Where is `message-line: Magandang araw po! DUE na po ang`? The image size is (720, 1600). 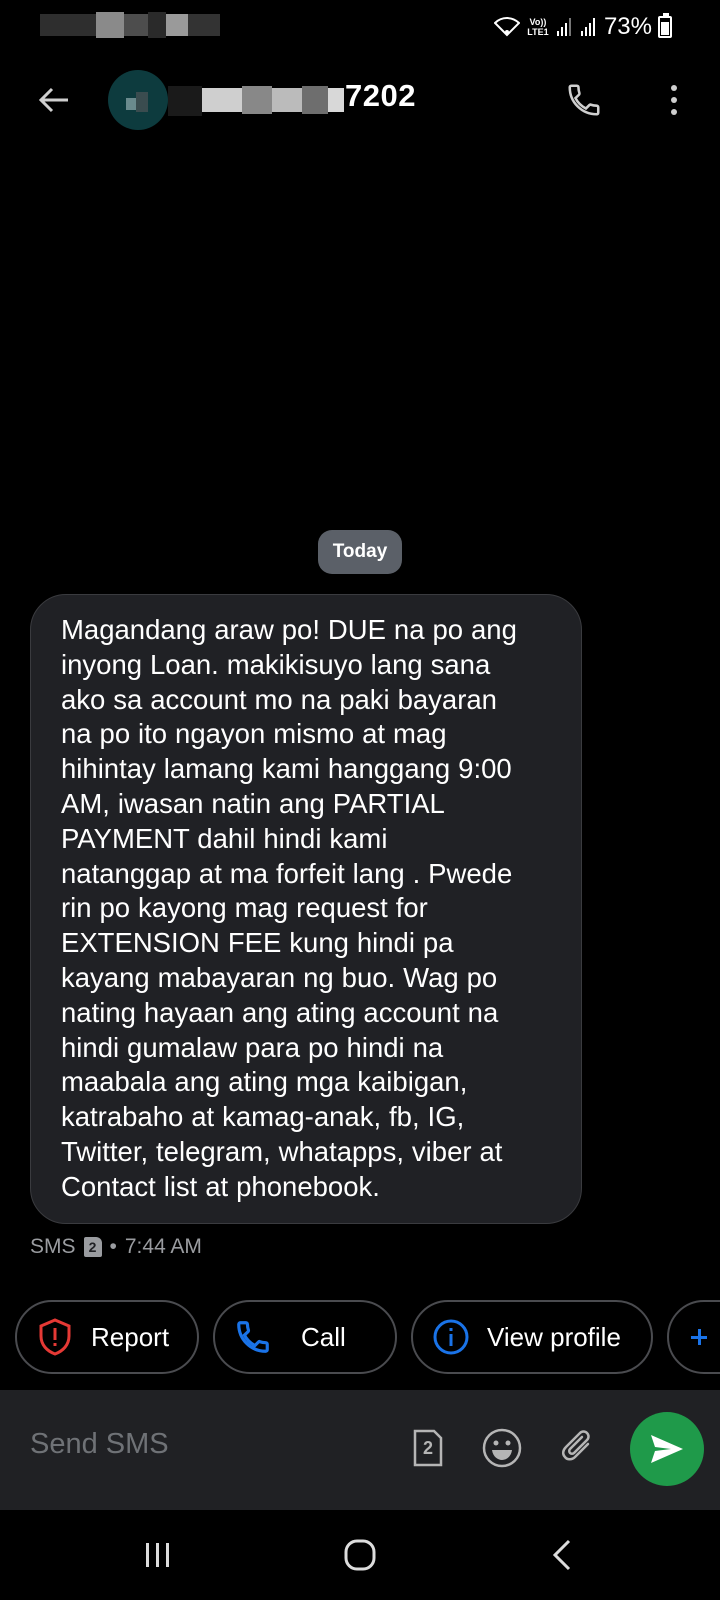 message-line: Magandang araw po! DUE na po ang is located at coordinates (289, 629).